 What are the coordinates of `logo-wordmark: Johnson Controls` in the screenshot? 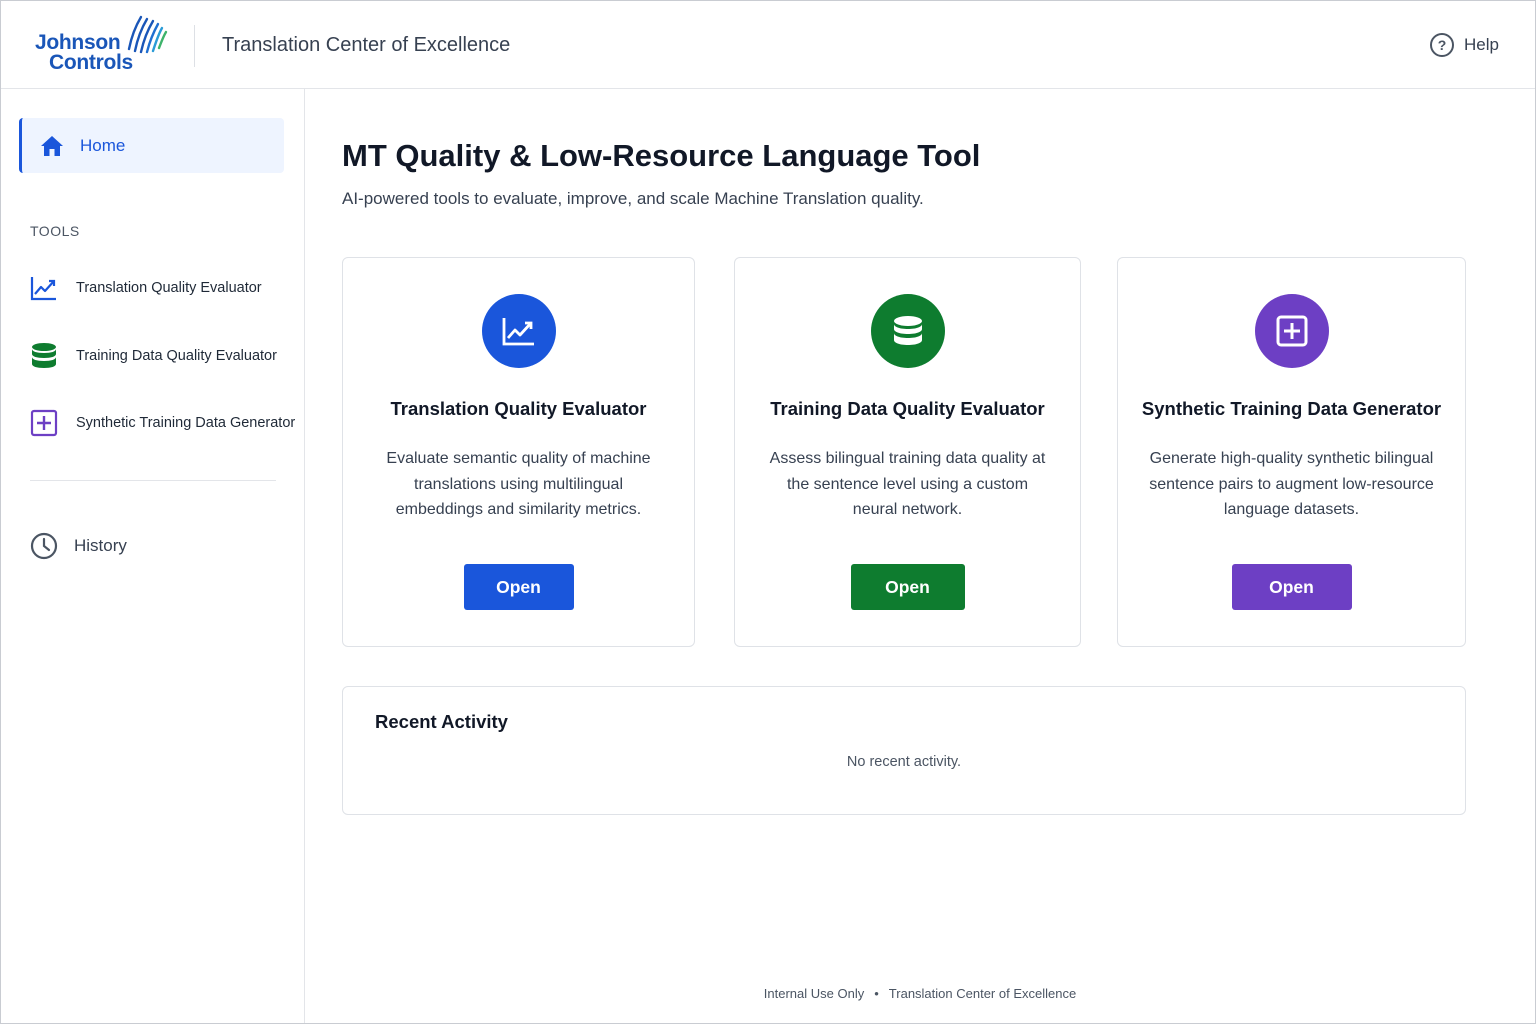 It's located at (84, 52).